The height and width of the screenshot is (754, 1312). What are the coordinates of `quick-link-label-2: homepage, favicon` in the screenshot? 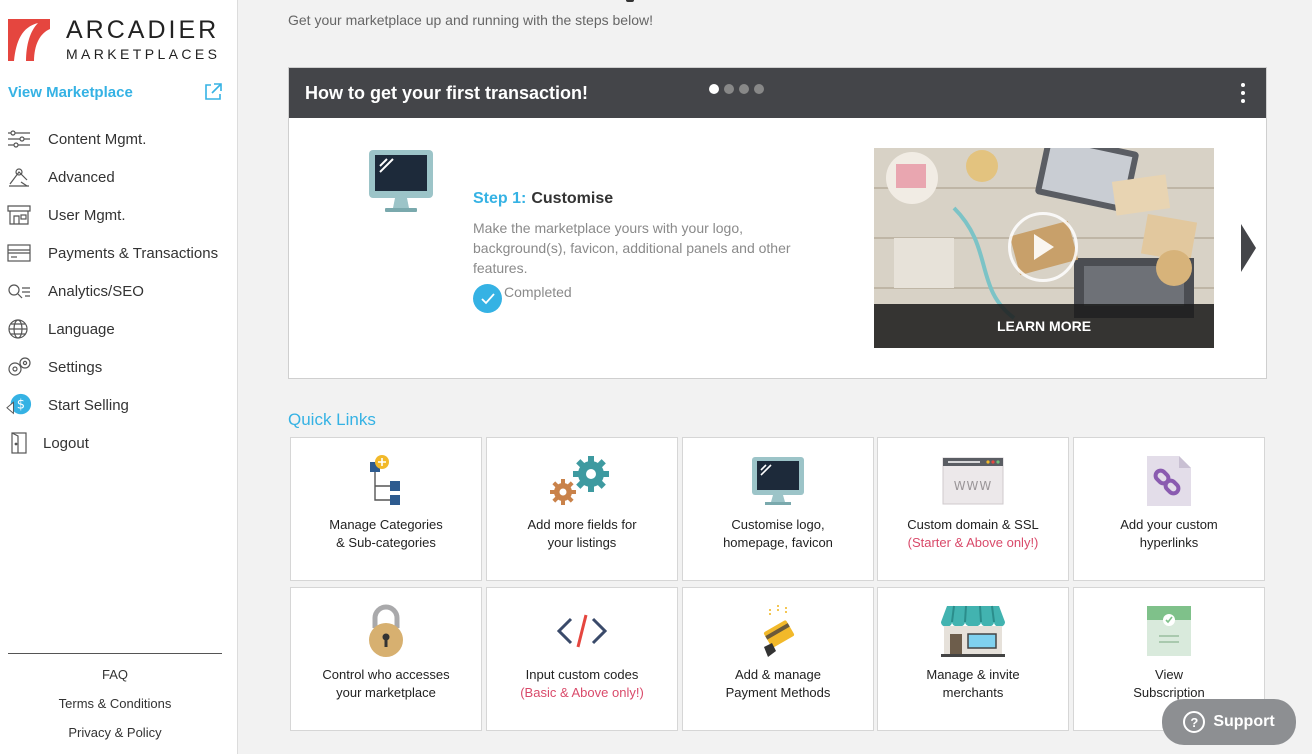 It's located at (778, 542).